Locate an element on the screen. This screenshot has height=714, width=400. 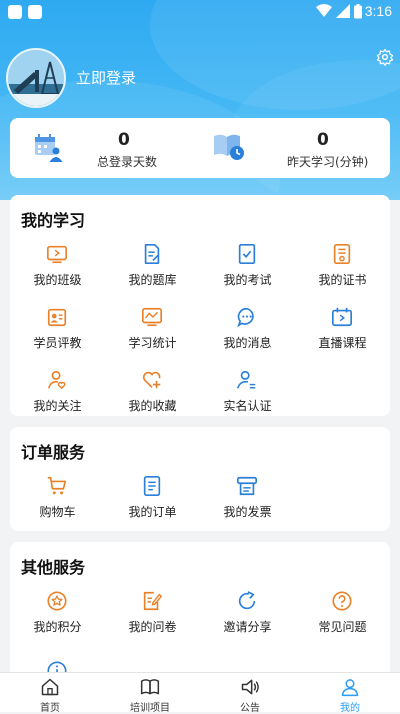
follow-icon is located at coordinates (56, 380).